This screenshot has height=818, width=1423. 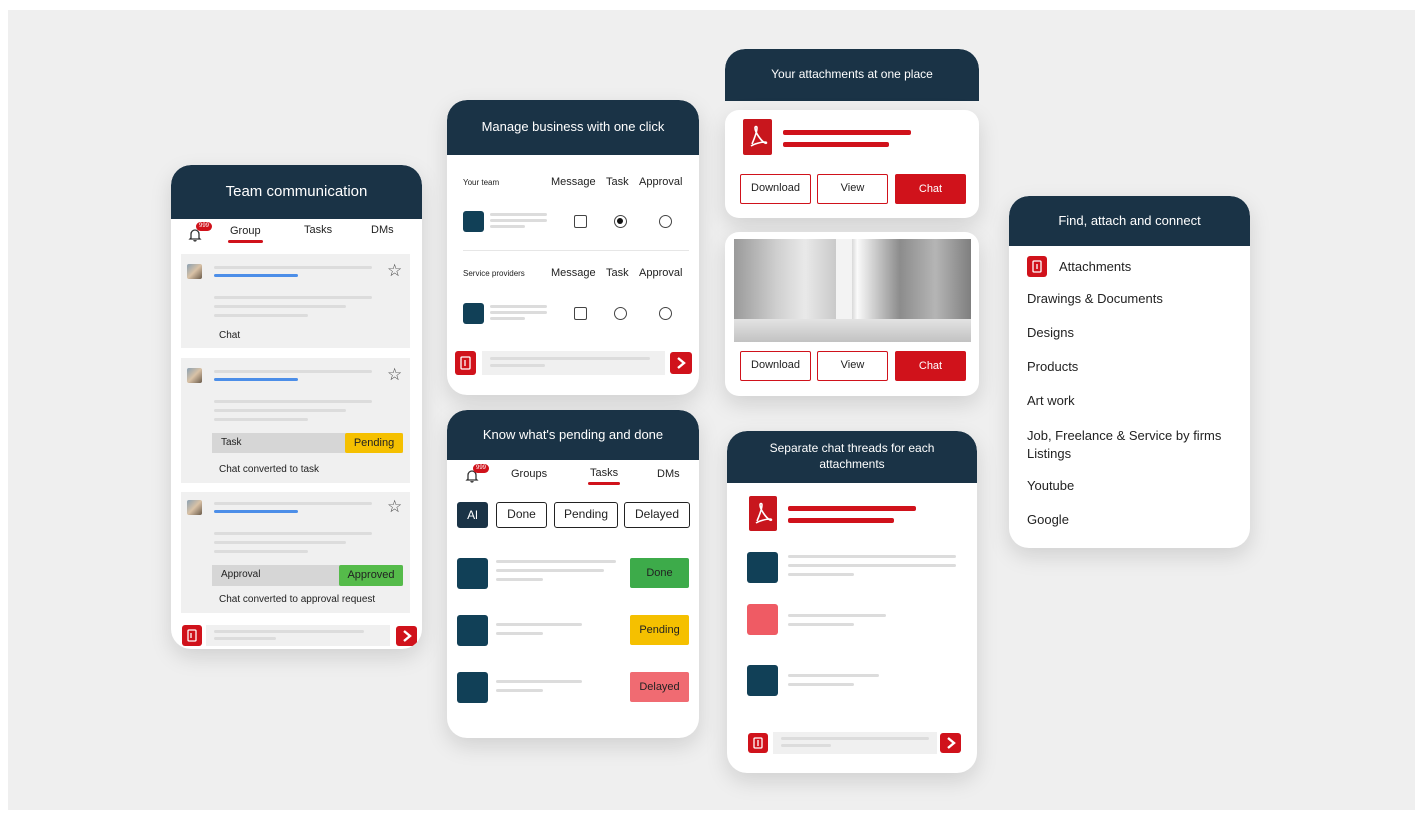 What do you see at coordinates (1095, 298) in the screenshot?
I see `list-item-drawings: Drawings & Documents` at bounding box center [1095, 298].